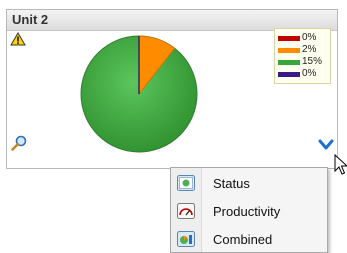  I want to click on legend-item: 15%, so click(304, 62).